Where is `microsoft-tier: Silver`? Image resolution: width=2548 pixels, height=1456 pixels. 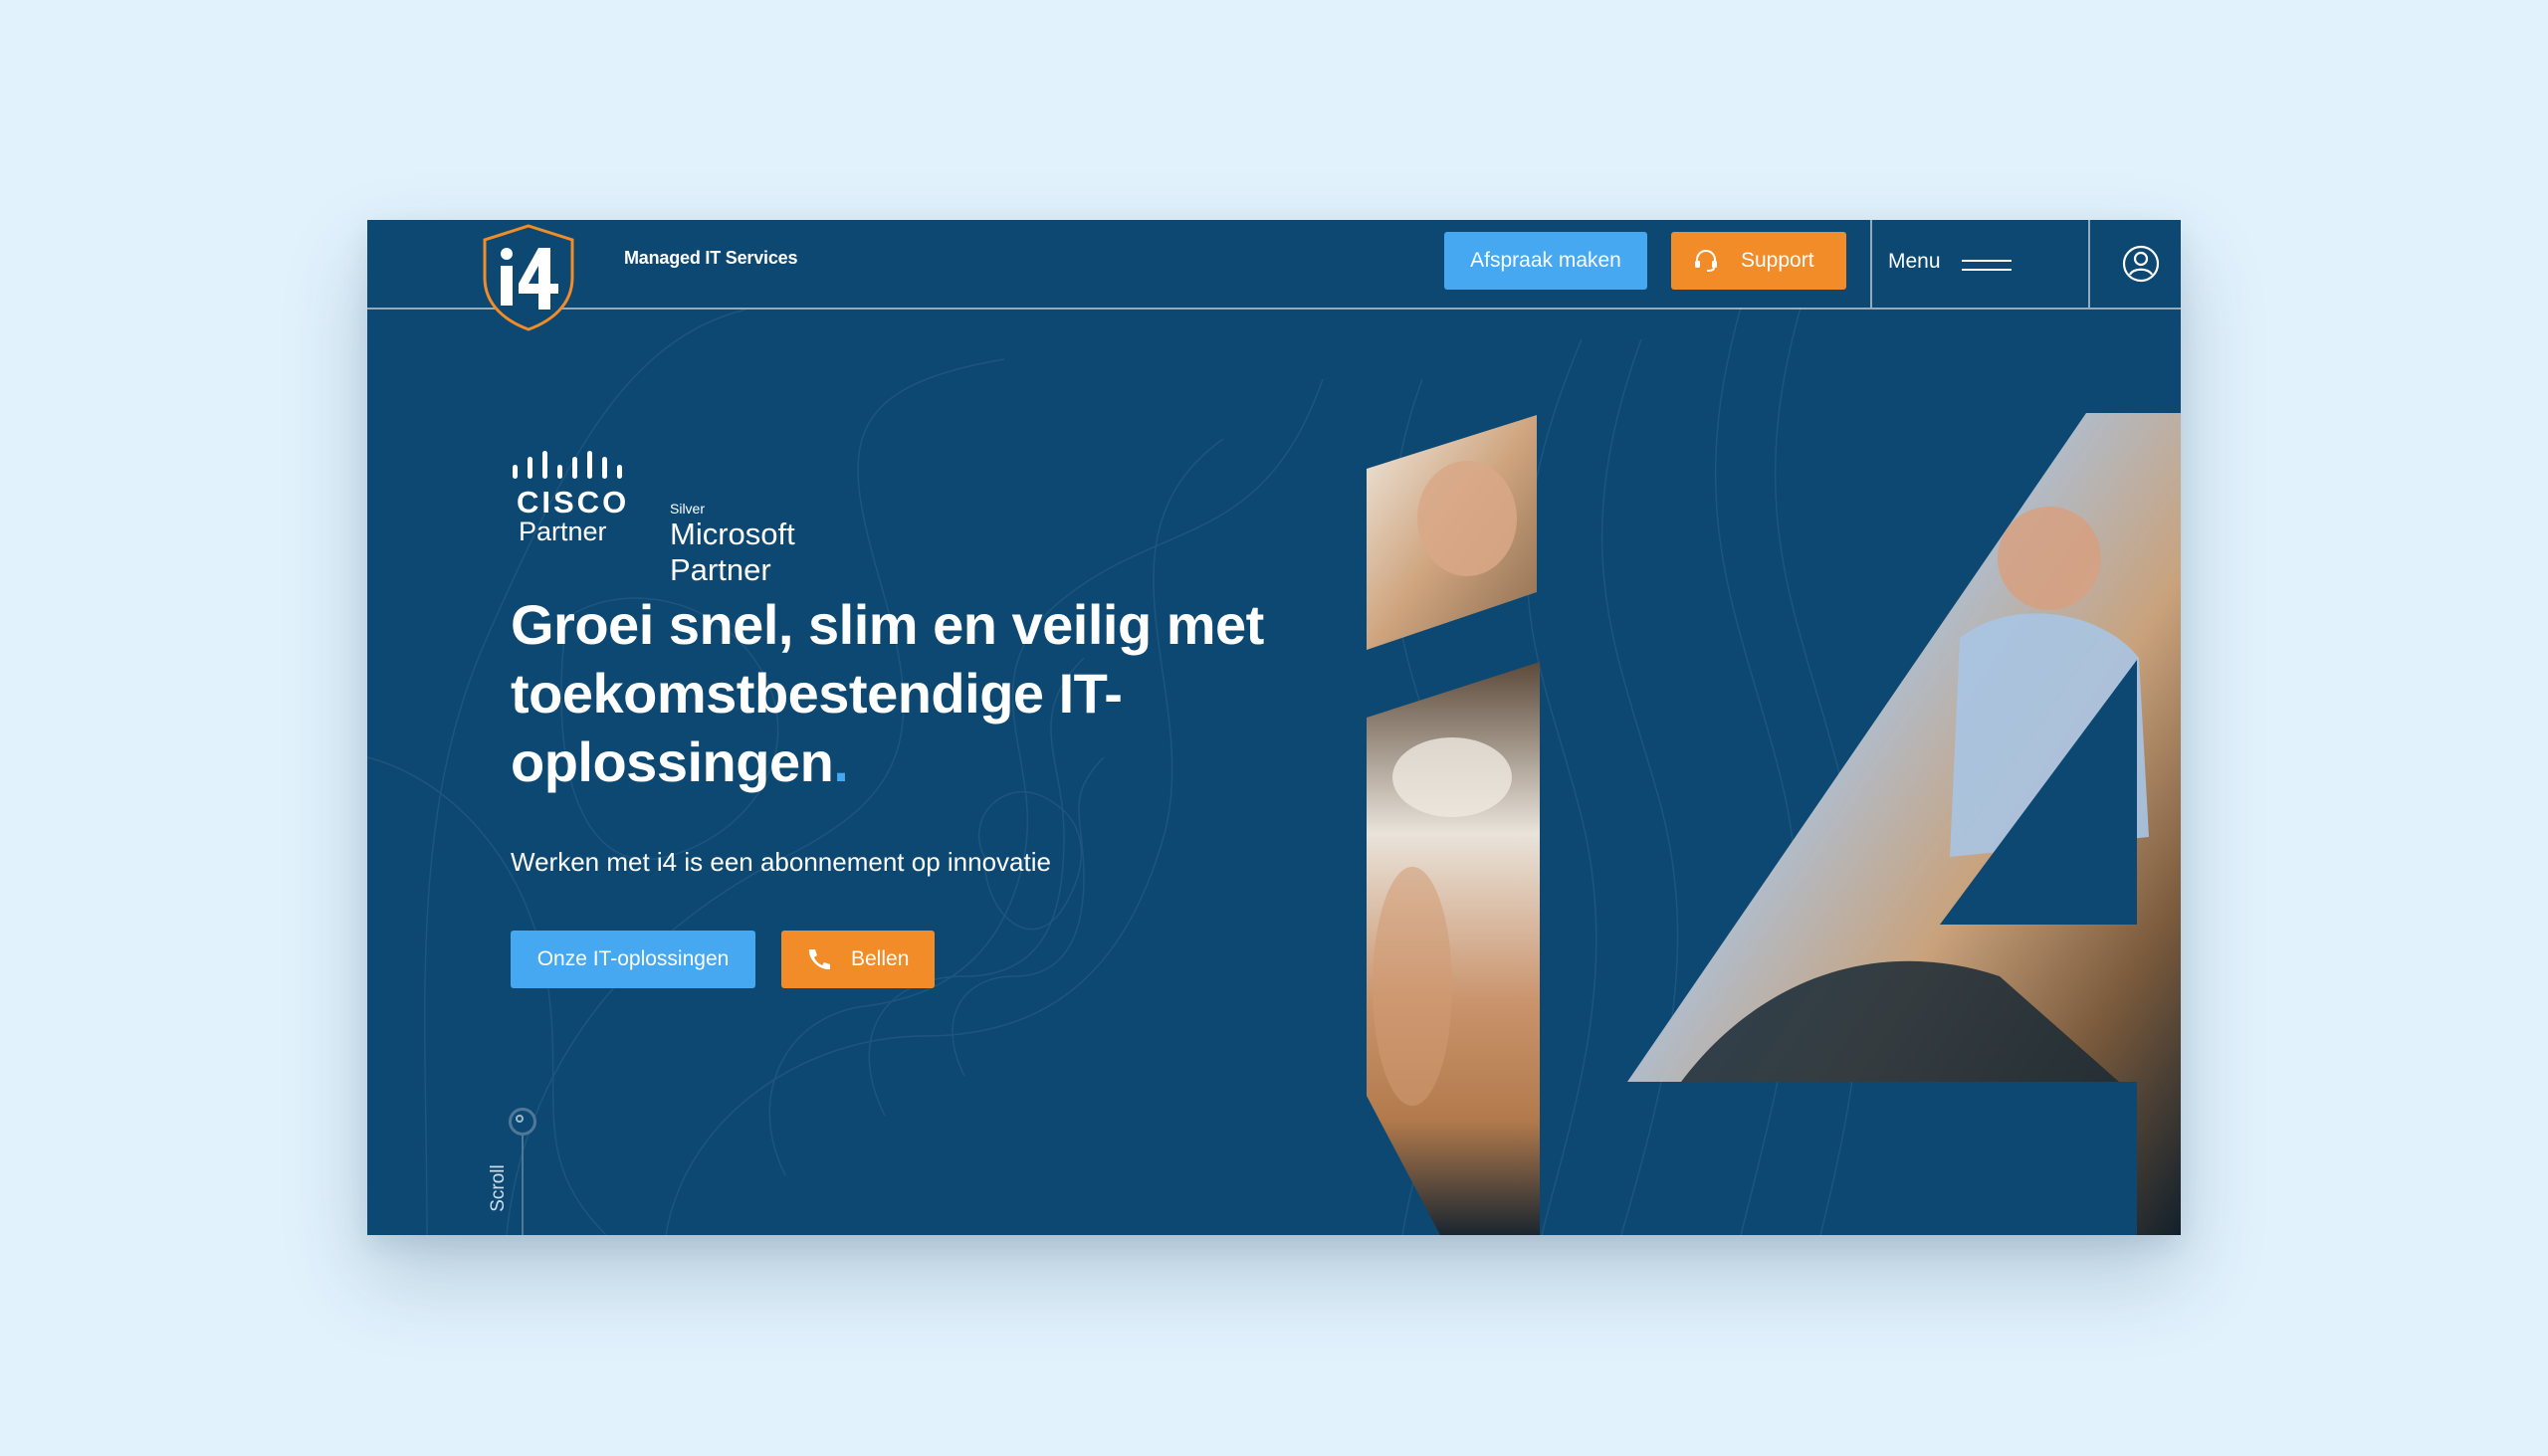 microsoft-tier: Silver is located at coordinates (688, 509).